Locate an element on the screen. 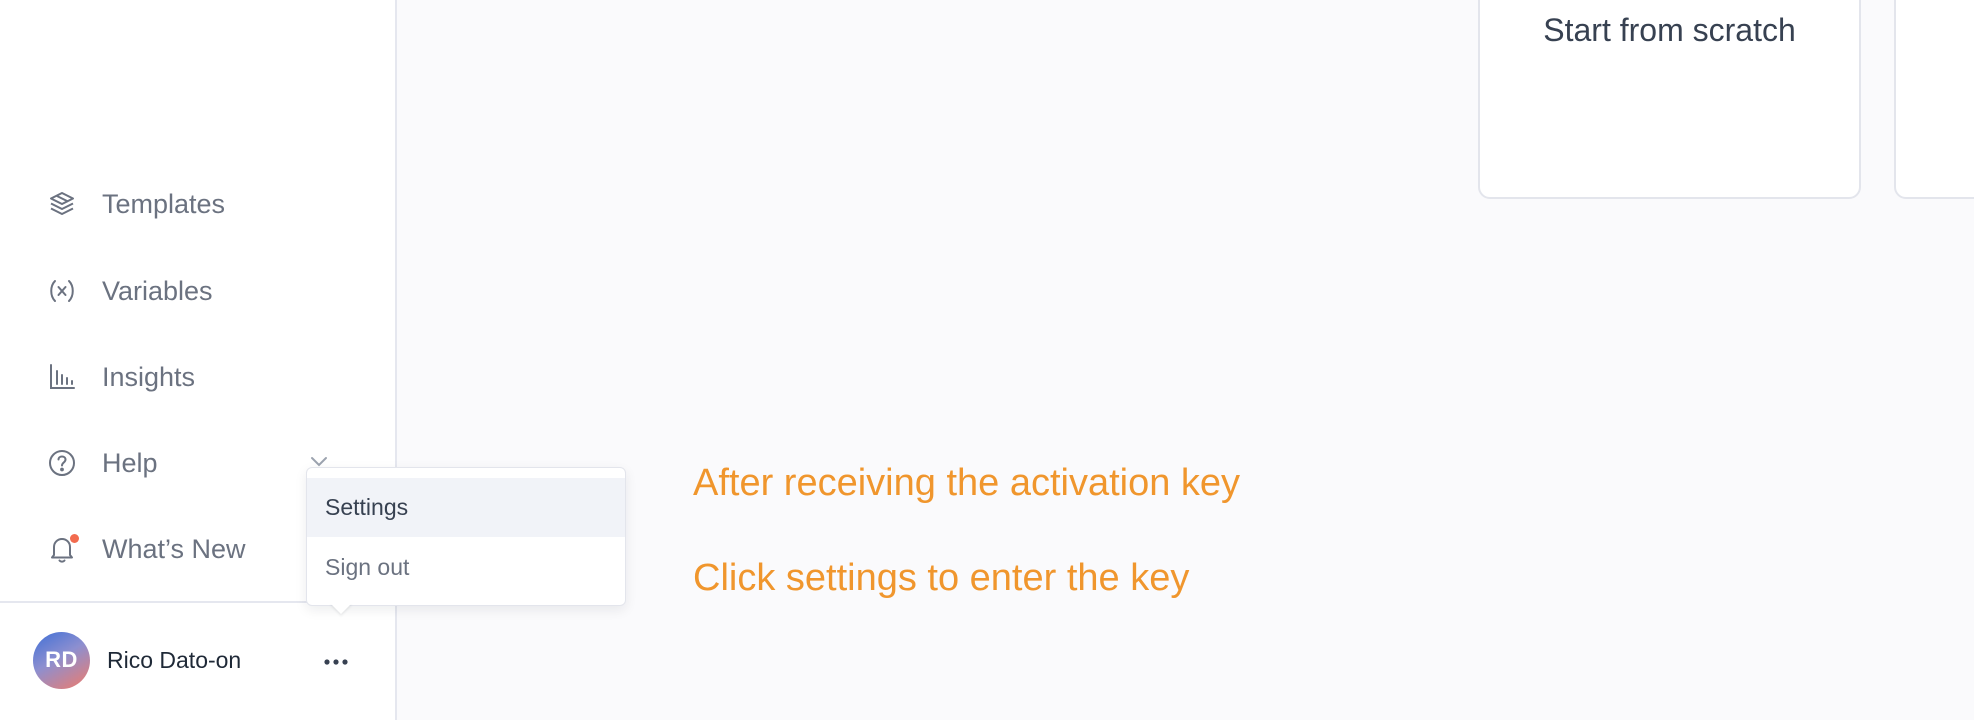  help-icon is located at coordinates (62, 463).